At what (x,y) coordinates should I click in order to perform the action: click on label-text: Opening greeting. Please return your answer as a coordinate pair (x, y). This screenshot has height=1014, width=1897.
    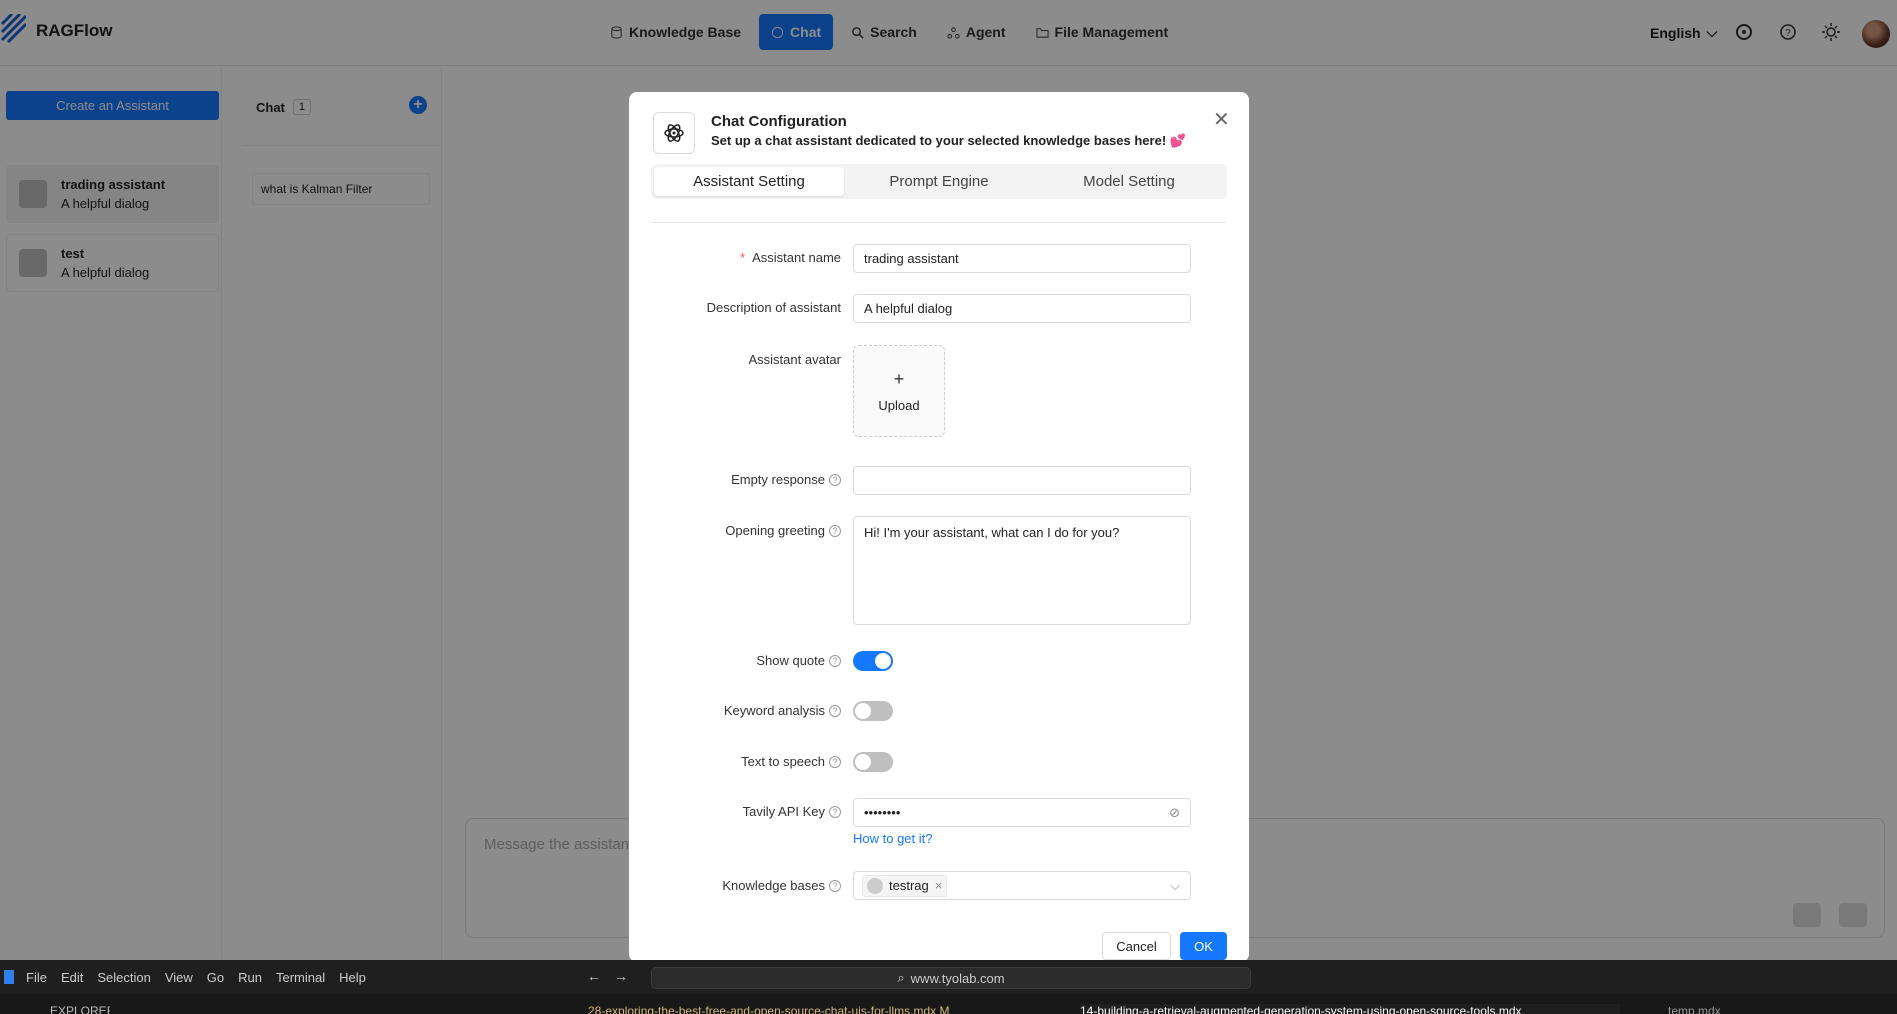
    Looking at the image, I should click on (775, 530).